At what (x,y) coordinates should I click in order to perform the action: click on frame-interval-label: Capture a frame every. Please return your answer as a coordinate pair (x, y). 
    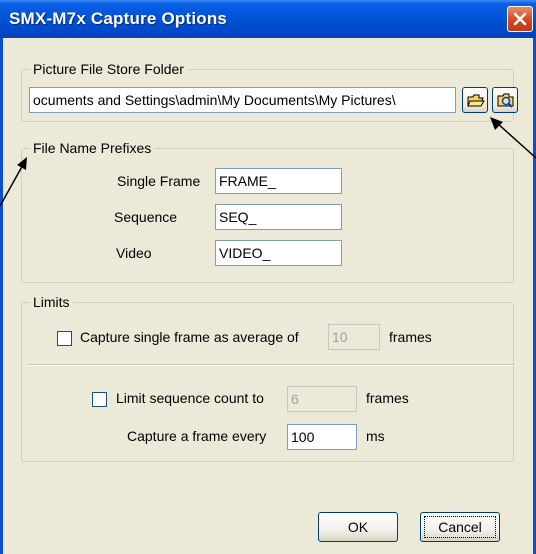
    Looking at the image, I should click on (197, 436).